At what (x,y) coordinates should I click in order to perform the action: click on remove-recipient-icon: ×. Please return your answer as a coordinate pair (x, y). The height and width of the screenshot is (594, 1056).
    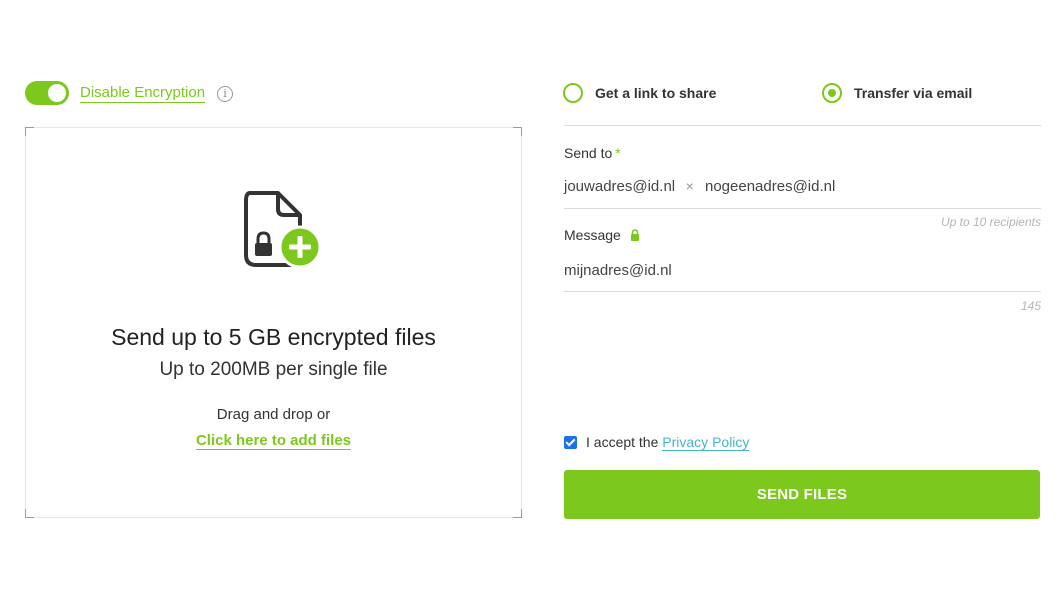
    Looking at the image, I should click on (690, 186).